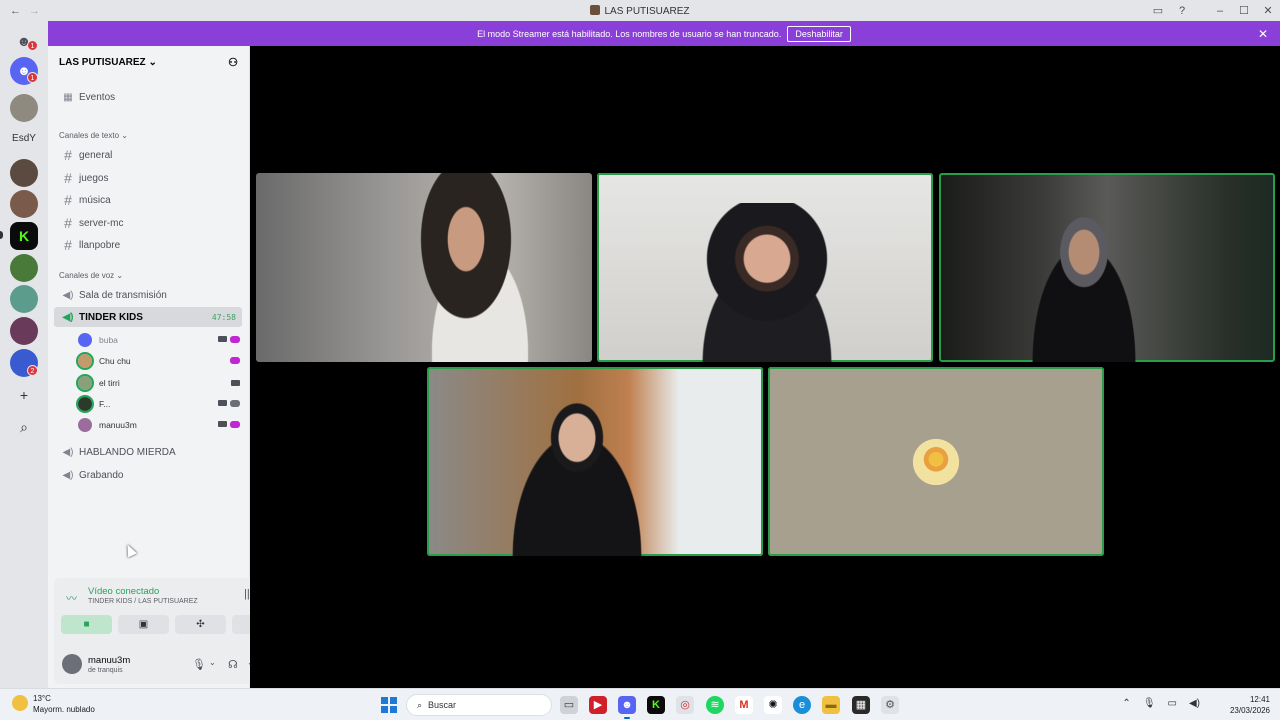 The image size is (1280, 720). I want to click on channel-label: general, so click(96, 155).